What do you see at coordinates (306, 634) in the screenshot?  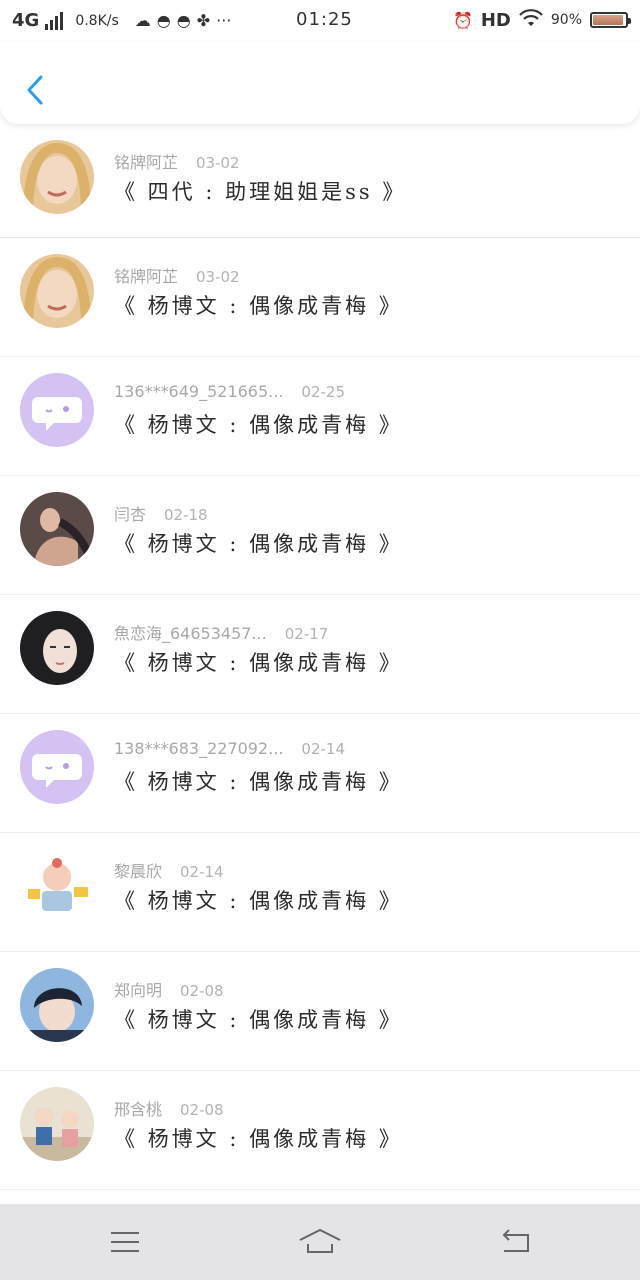 I see `item-date: 02-17` at bounding box center [306, 634].